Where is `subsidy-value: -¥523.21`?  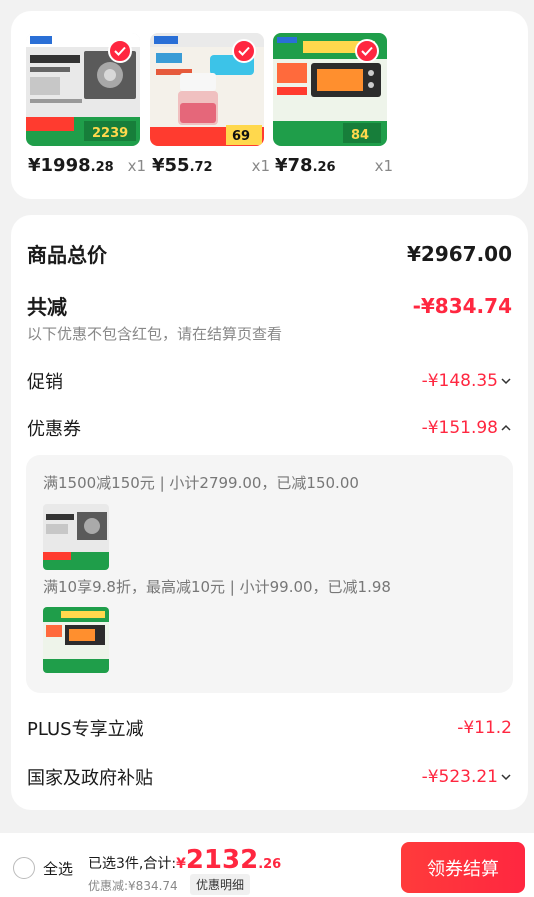 subsidy-value: -¥523.21 is located at coordinates (459, 777).